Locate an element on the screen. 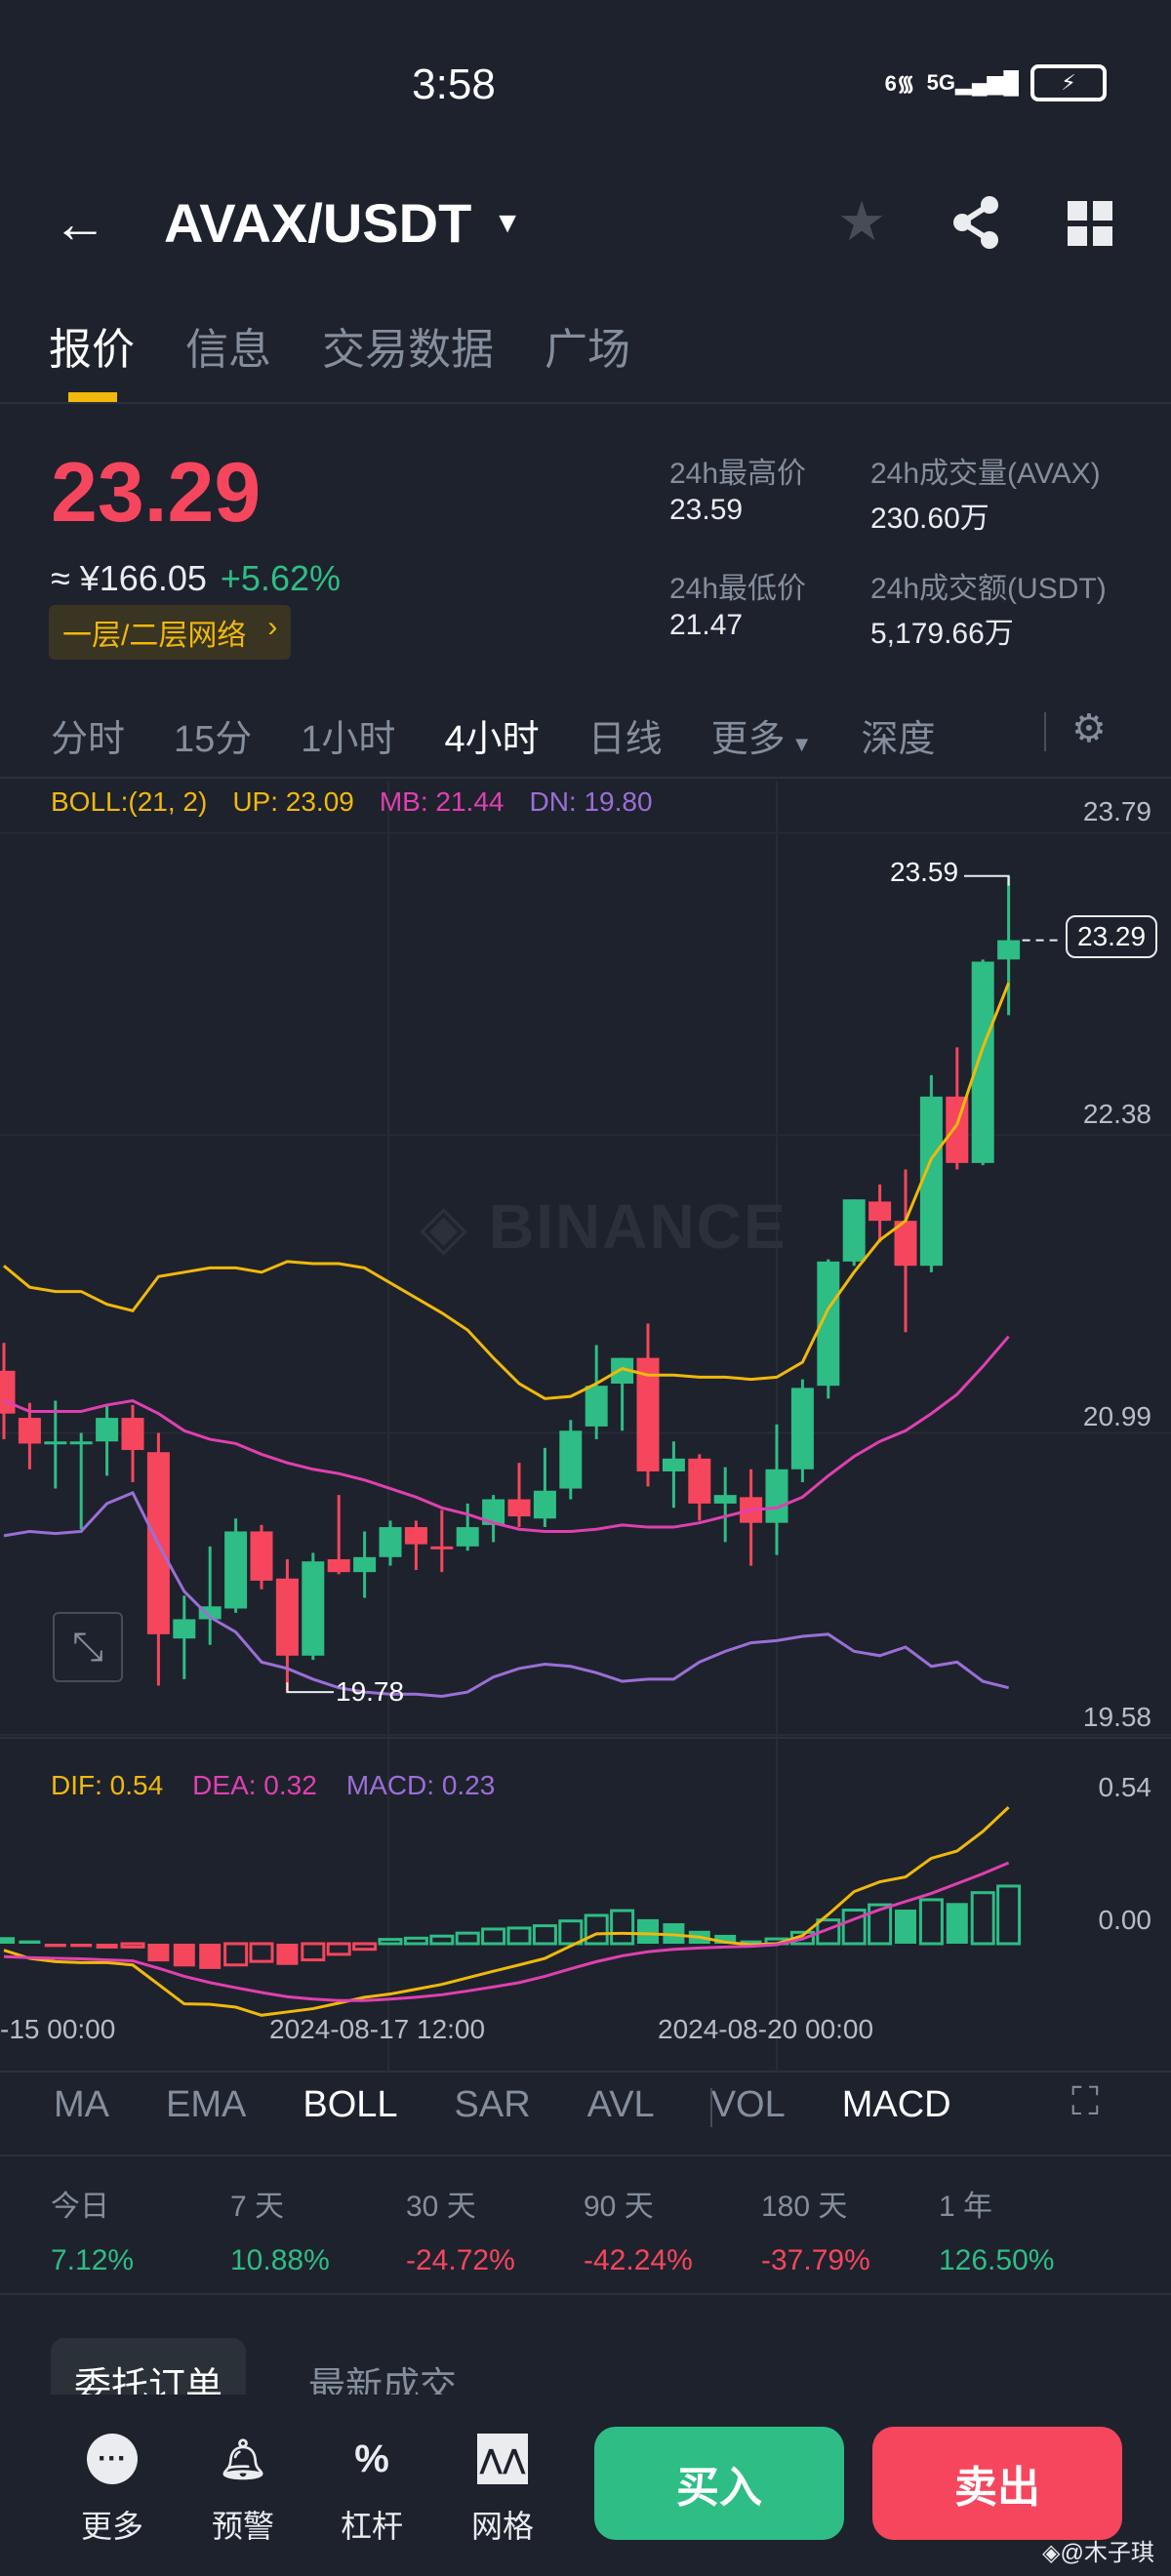  last-price-tag: 23.29 is located at coordinates (1112, 936).